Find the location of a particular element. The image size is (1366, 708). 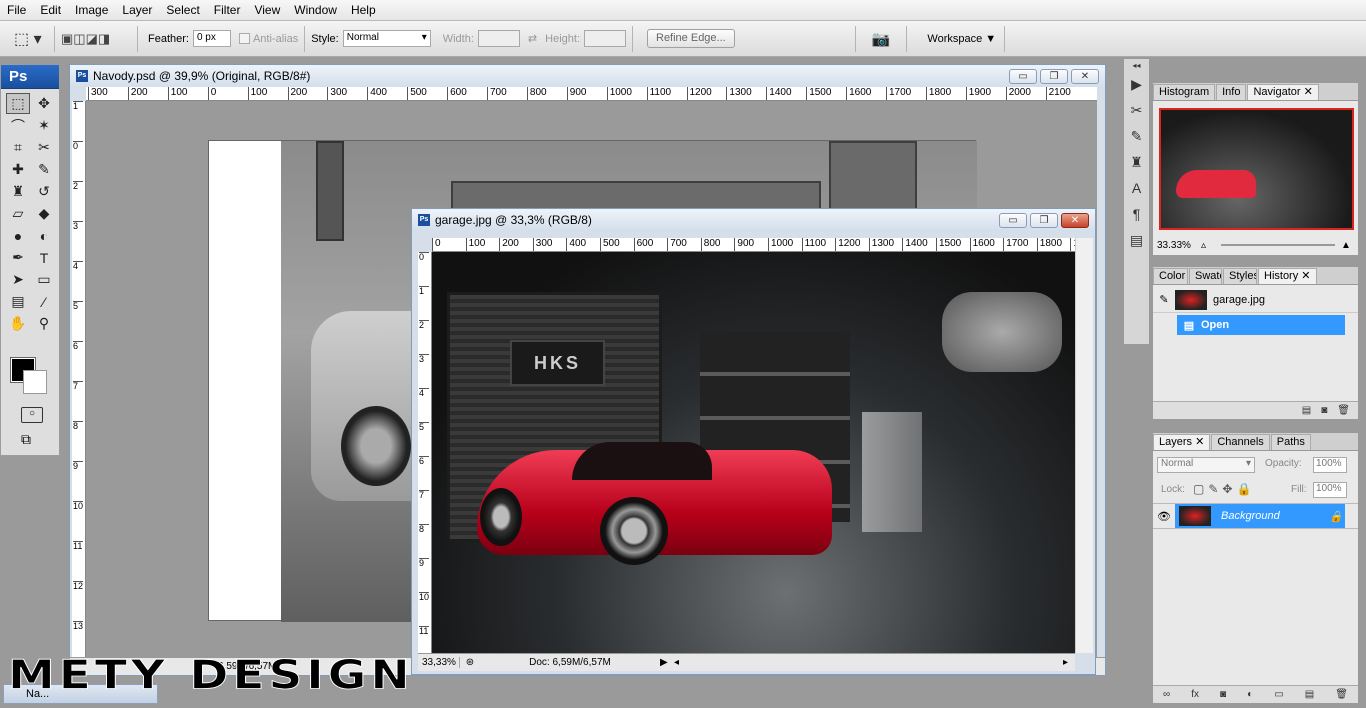

scroll-right-icon: ▸ is located at coordinates (1069, 662).